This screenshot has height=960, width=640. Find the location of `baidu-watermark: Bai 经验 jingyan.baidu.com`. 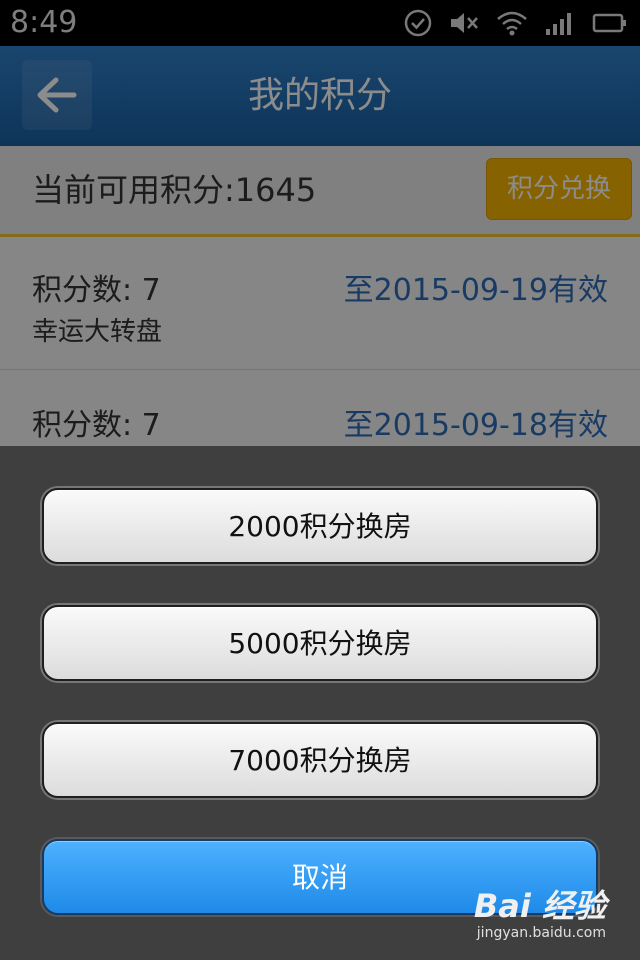

baidu-watermark: Bai 经验 jingyan.baidu.com is located at coordinates (540, 915).